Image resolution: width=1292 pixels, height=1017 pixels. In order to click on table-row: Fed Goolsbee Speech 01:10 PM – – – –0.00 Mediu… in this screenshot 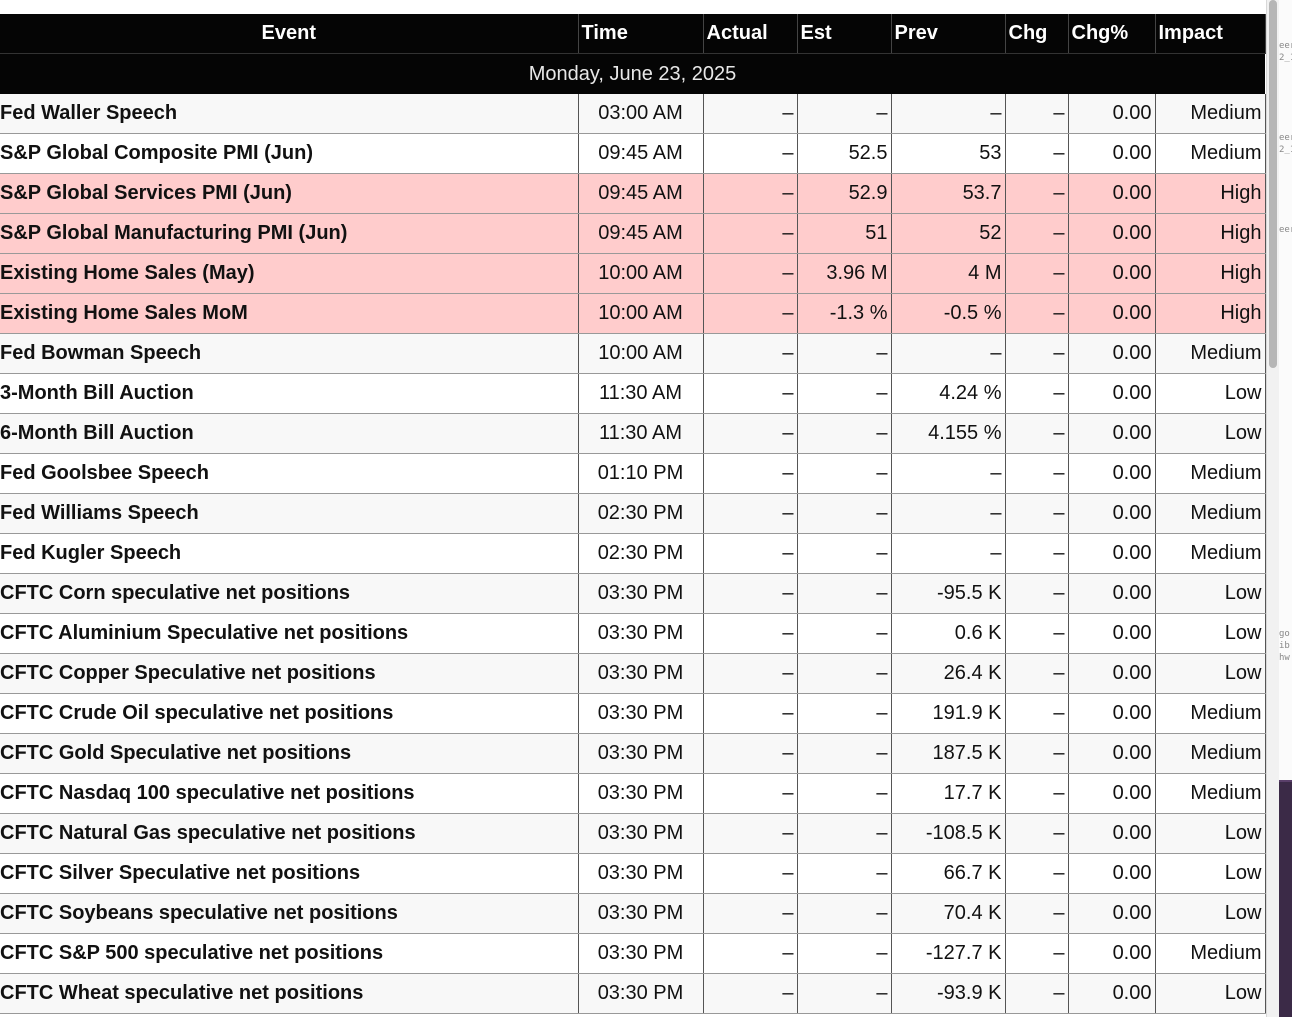, I will do `click(633, 473)`.